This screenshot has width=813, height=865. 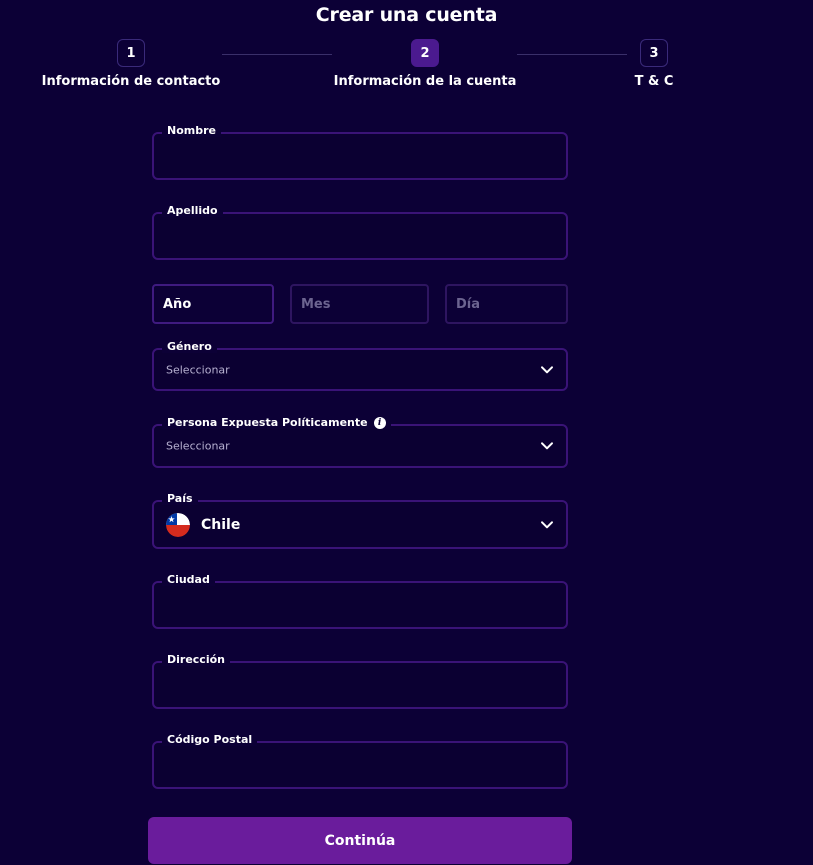 I want to click on country-name: Chile, so click(x=221, y=524).